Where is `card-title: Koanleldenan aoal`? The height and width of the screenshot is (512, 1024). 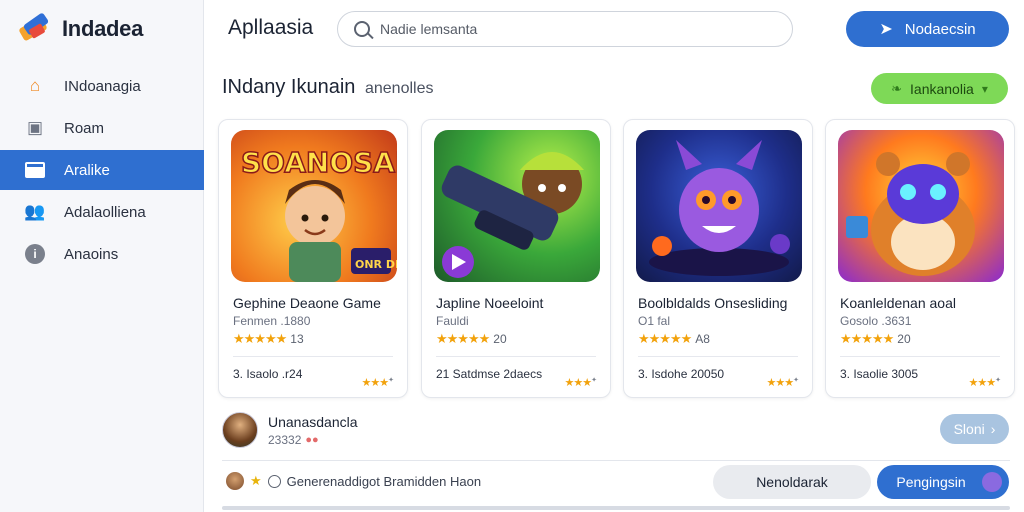
card-title: Koanleldenan aoal is located at coordinates (898, 303).